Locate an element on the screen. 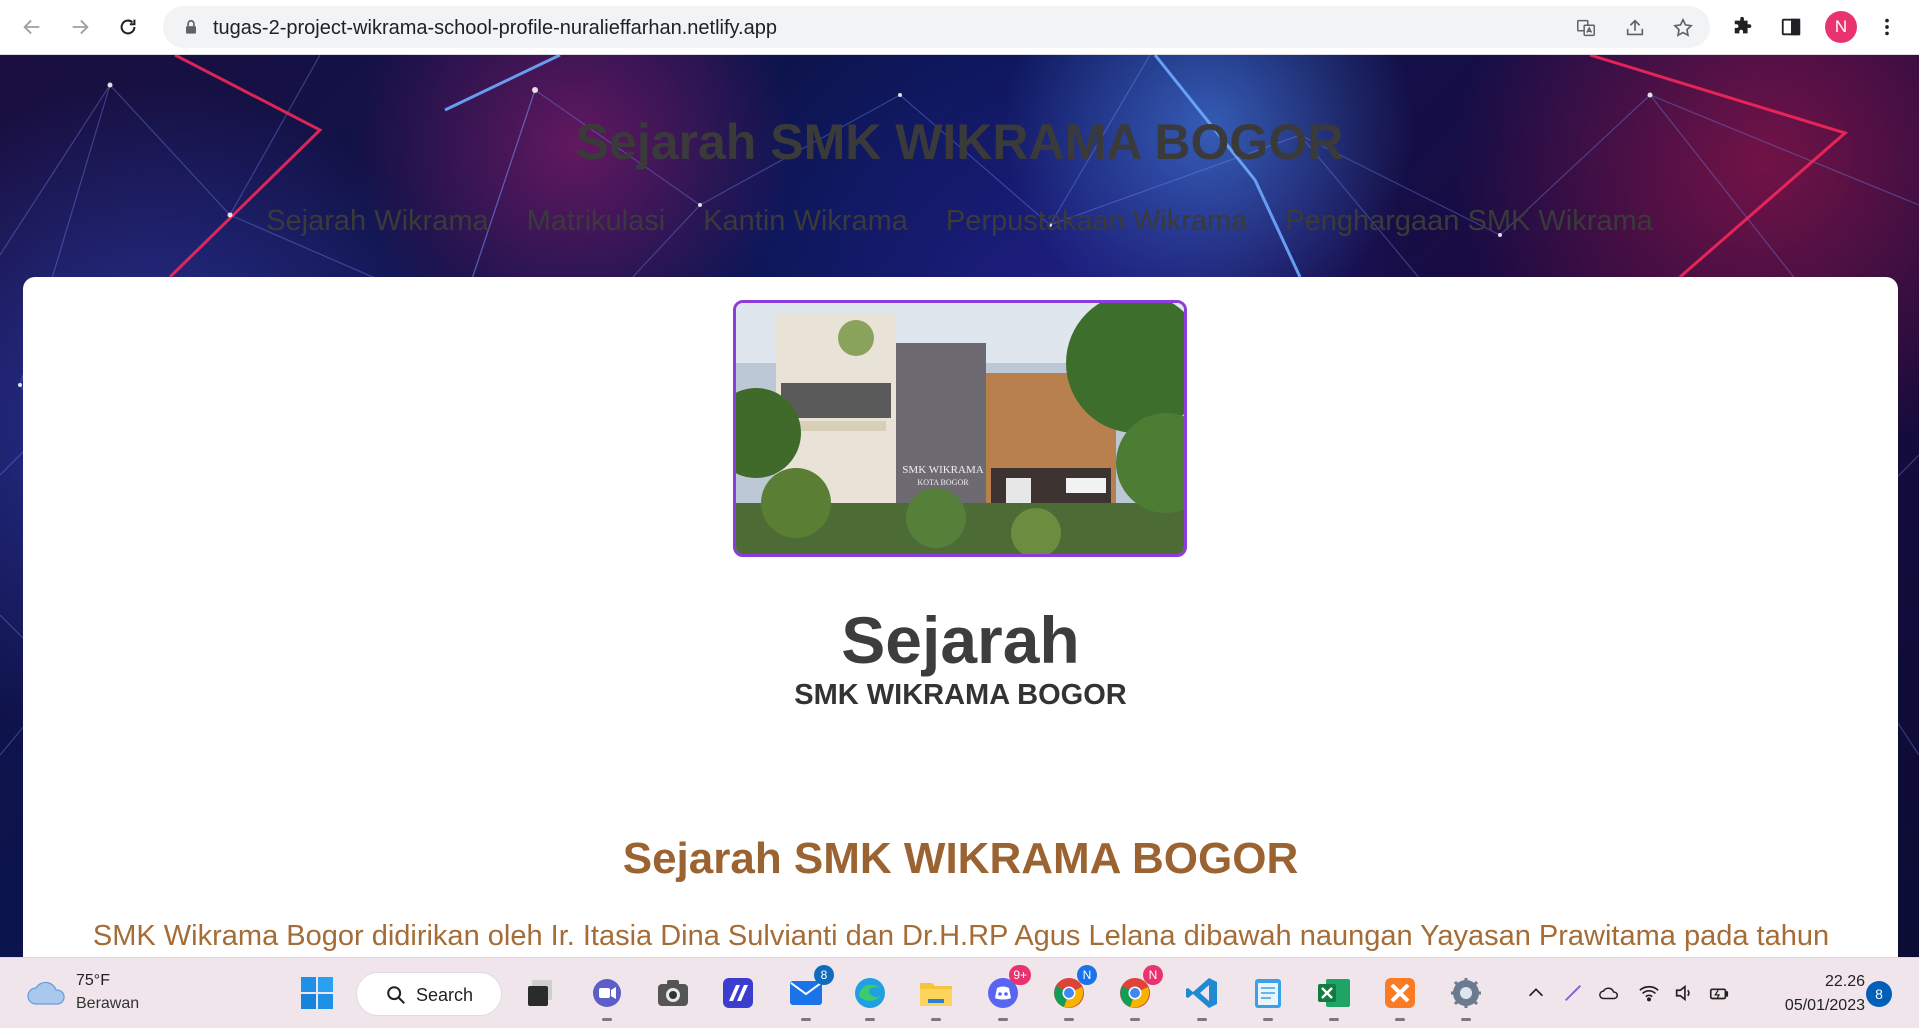 The image size is (1919, 1028). nav-link-sejarah: Sejarah Wikrama is located at coordinates (377, 221).